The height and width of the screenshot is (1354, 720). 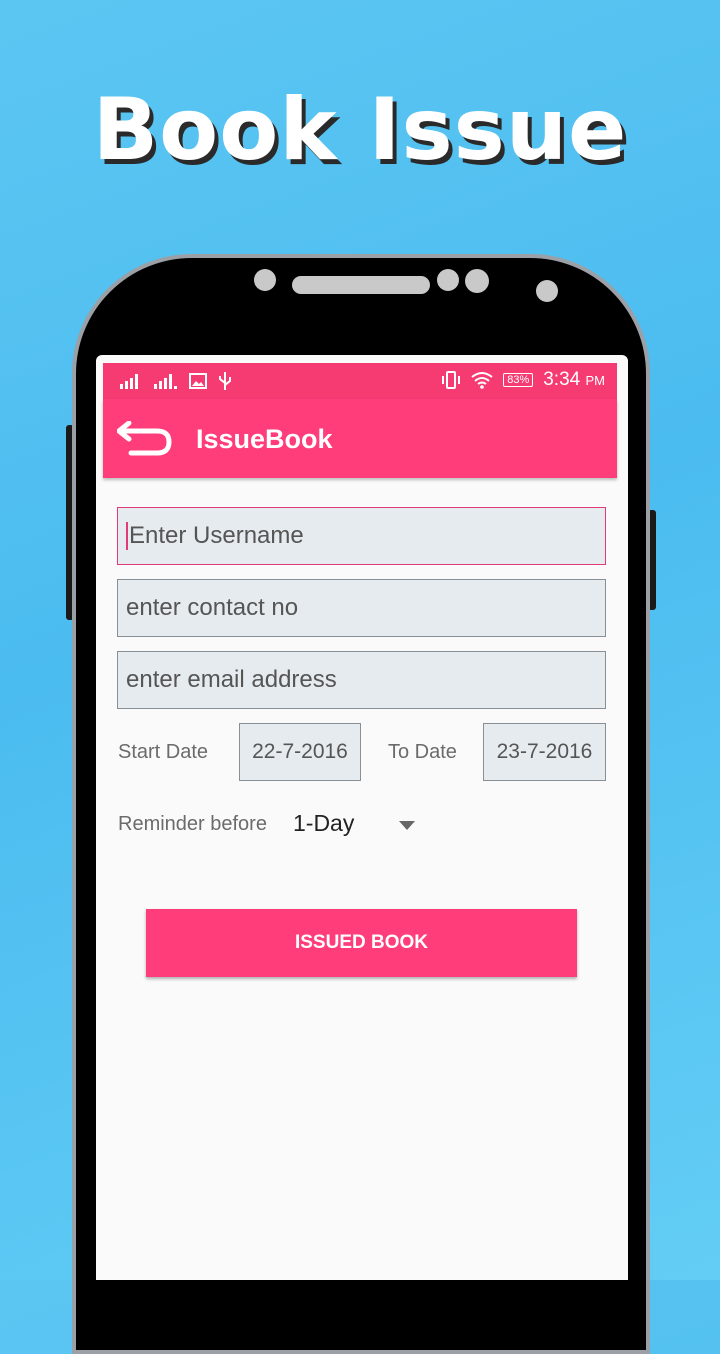 I want to click on email-input: enter email address, so click(x=361, y=680).